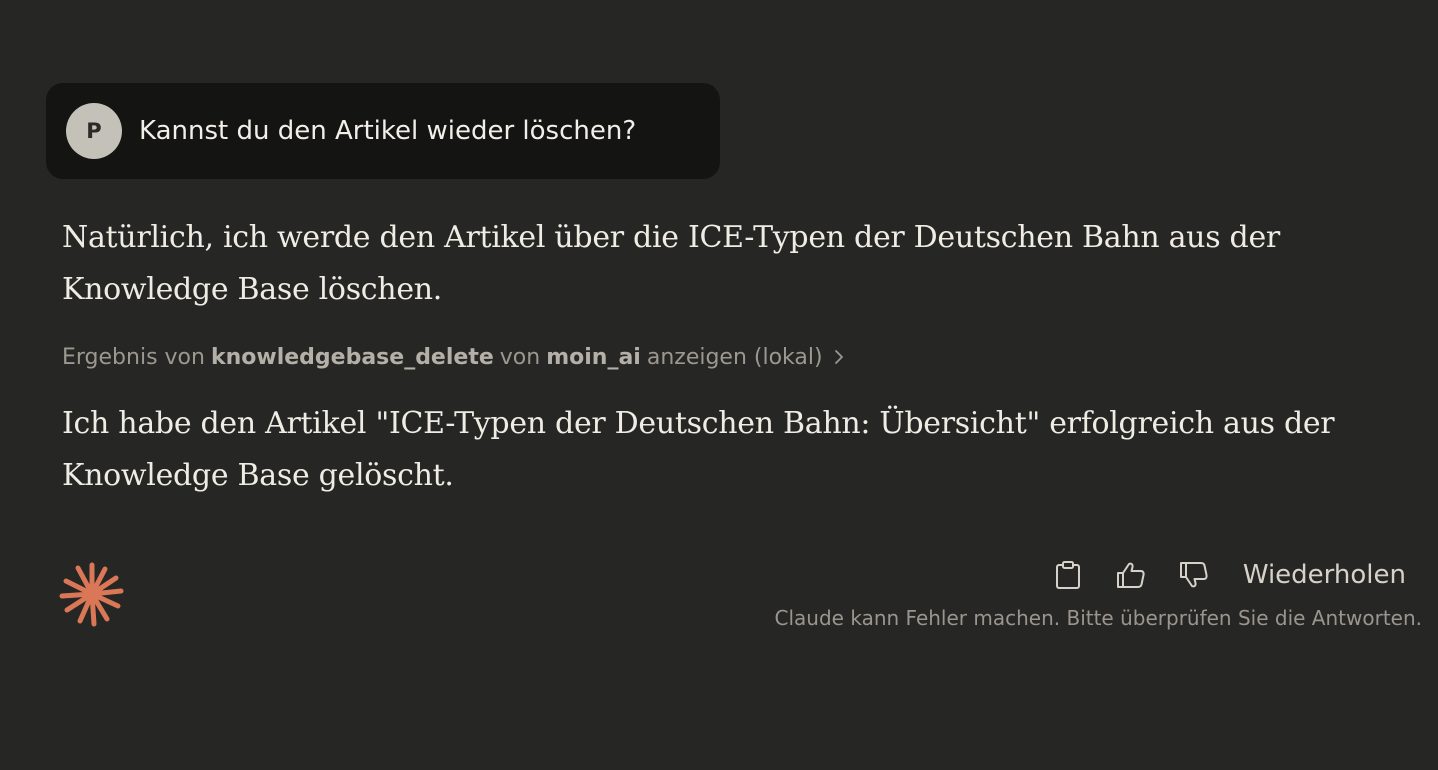  I want to click on tool-result-middle: von, so click(520, 357).